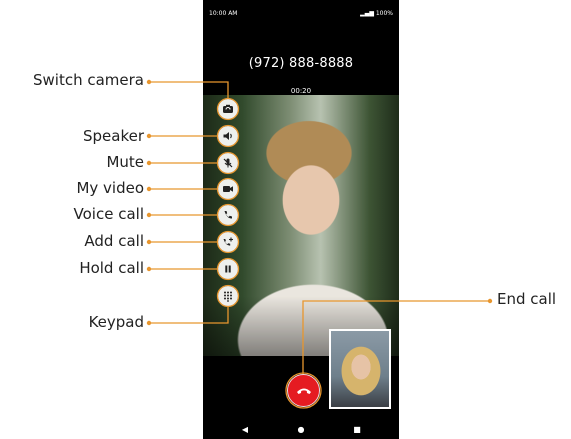 The width and height of the screenshot is (571, 439). I want to click on recents-button: ■, so click(357, 429).